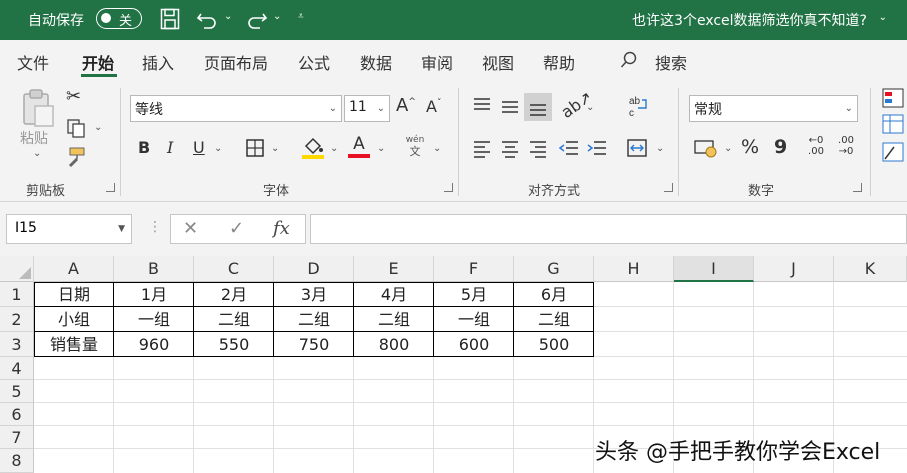  Describe the element at coordinates (474, 319) in the screenshot. I see `cell-f2: 一组` at that location.